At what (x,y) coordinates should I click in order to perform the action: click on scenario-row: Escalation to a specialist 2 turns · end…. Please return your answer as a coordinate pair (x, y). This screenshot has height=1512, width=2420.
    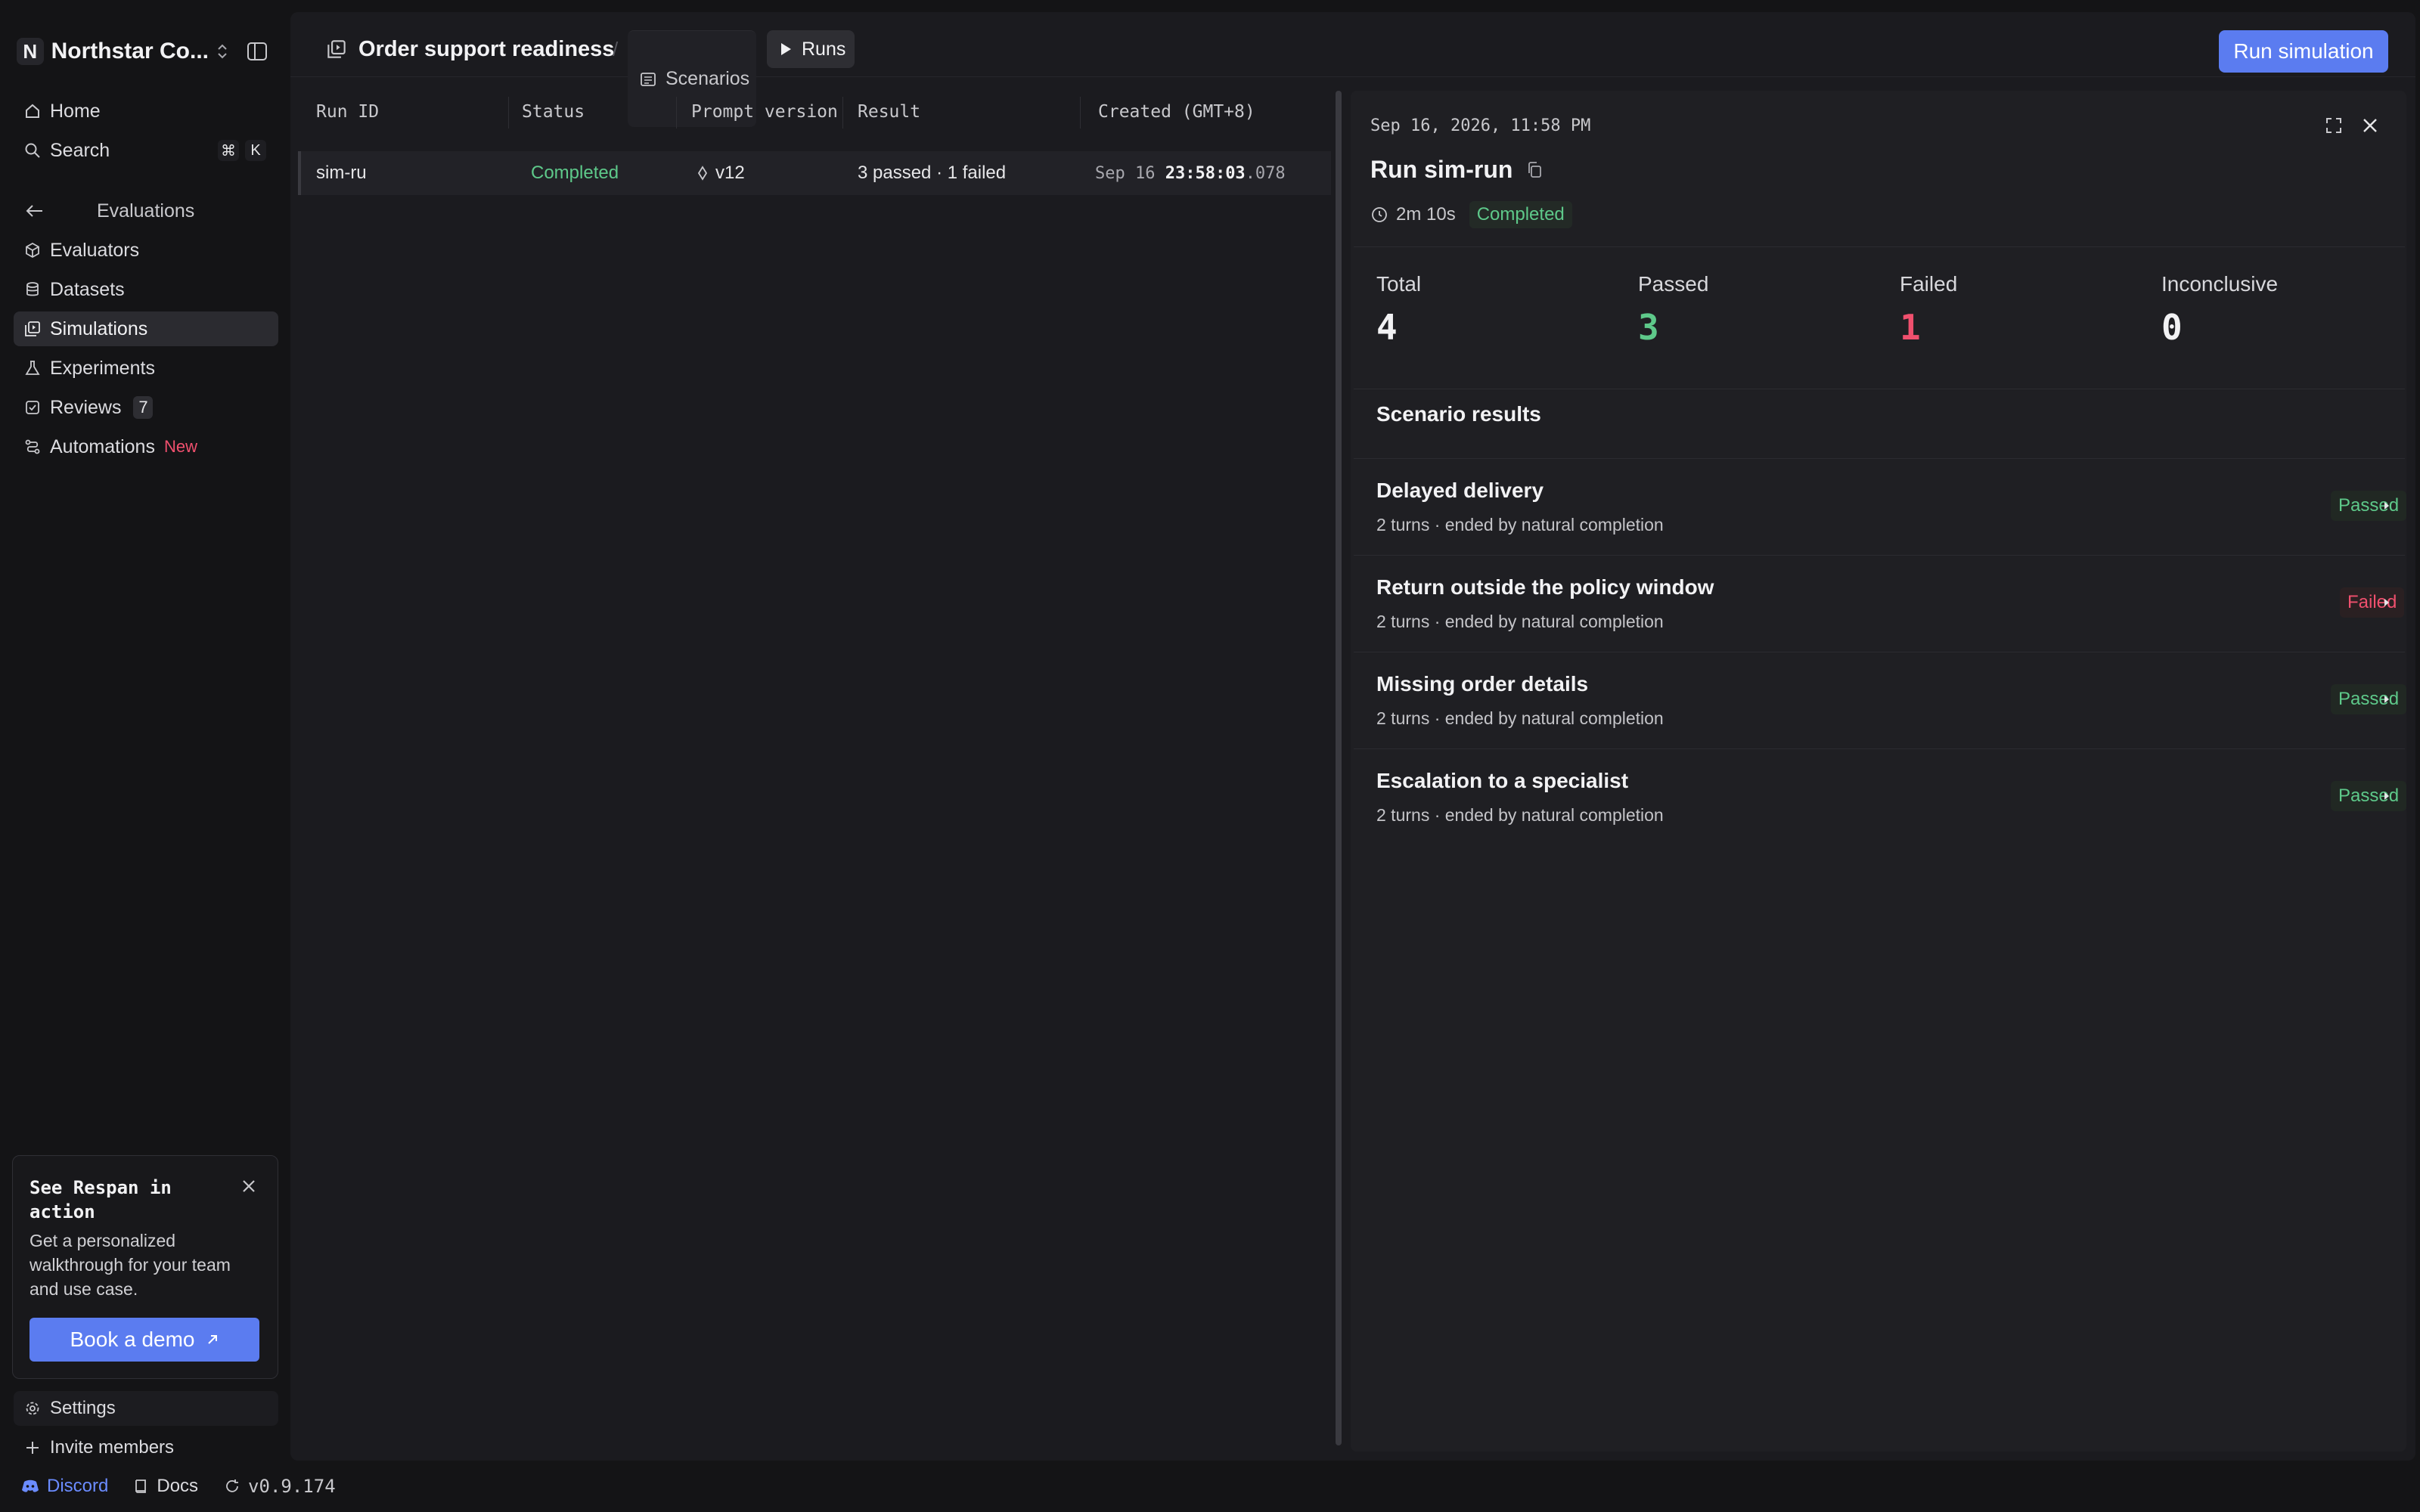
    Looking at the image, I should click on (1880, 797).